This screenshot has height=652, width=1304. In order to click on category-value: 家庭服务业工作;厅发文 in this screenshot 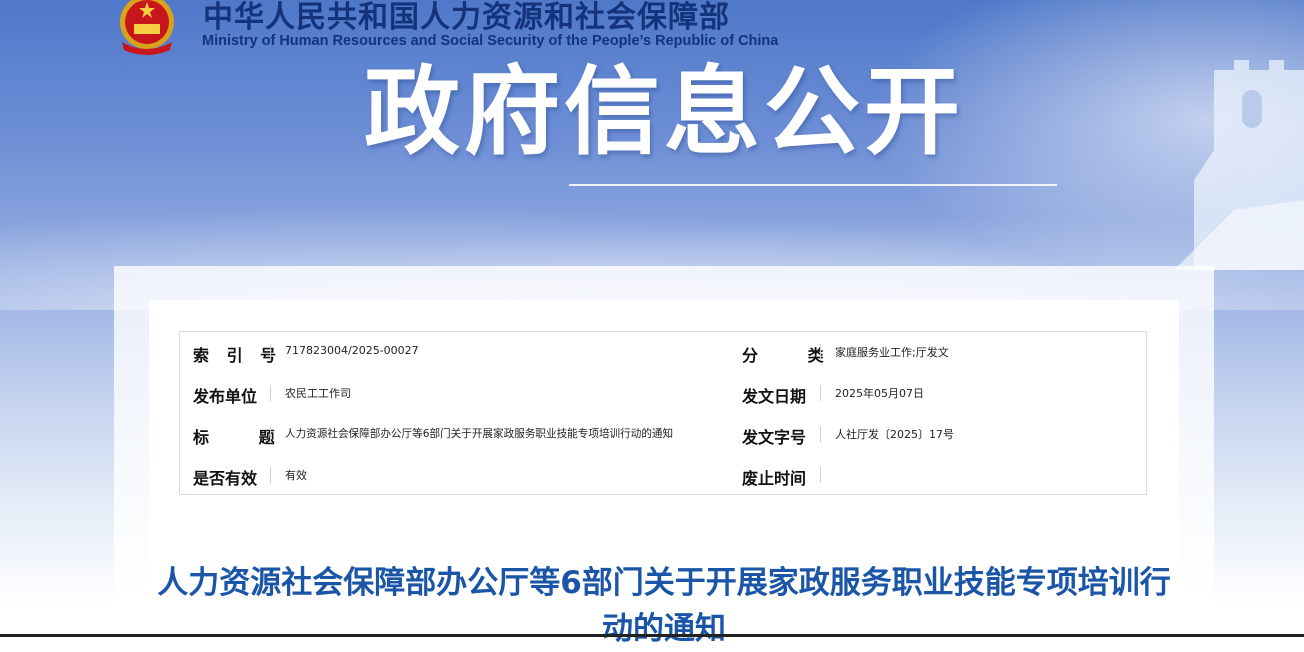, I will do `click(892, 352)`.